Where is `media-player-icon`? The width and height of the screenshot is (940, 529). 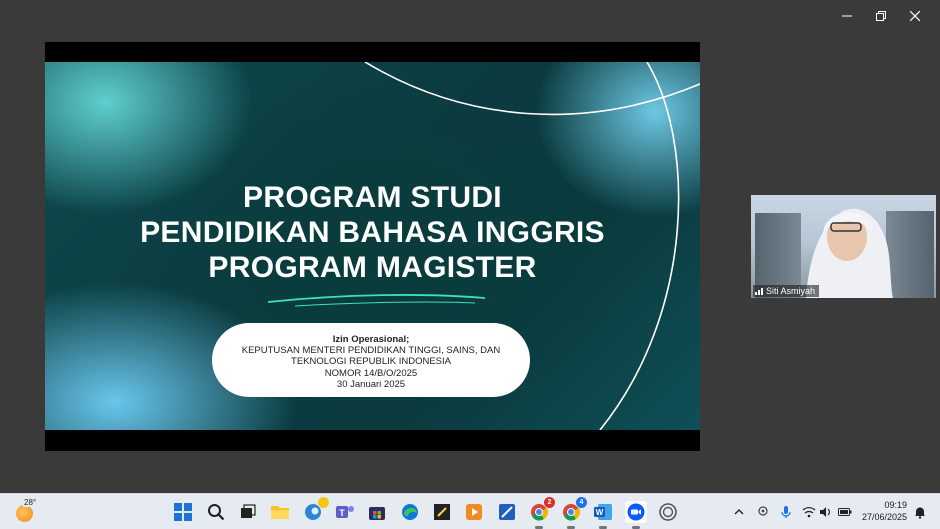 media-player-icon is located at coordinates (474, 512).